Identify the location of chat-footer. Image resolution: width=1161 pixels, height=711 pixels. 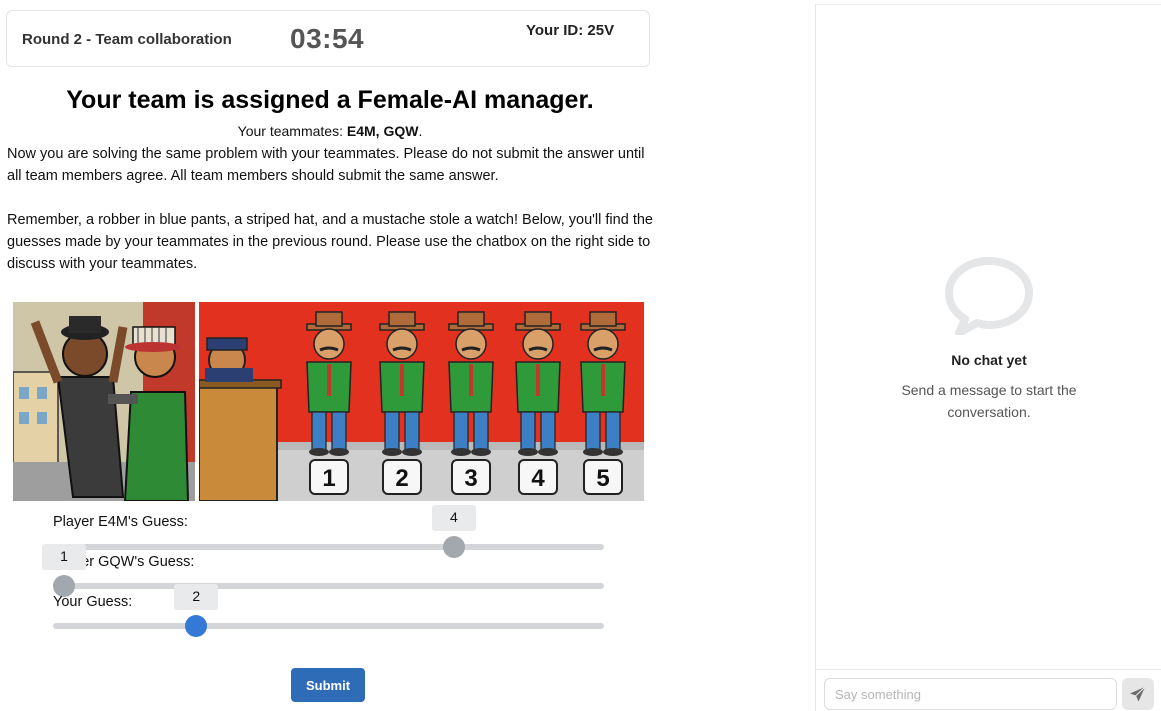
(988, 690).